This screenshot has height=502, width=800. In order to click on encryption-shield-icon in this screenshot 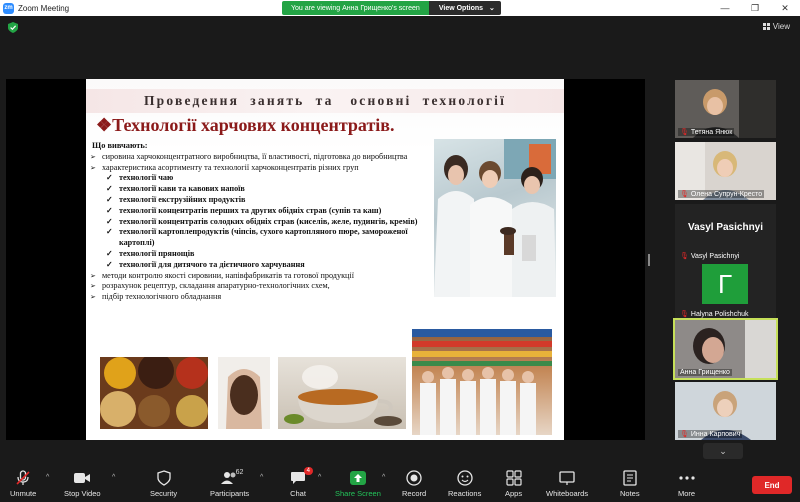, I will do `click(13, 27)`.